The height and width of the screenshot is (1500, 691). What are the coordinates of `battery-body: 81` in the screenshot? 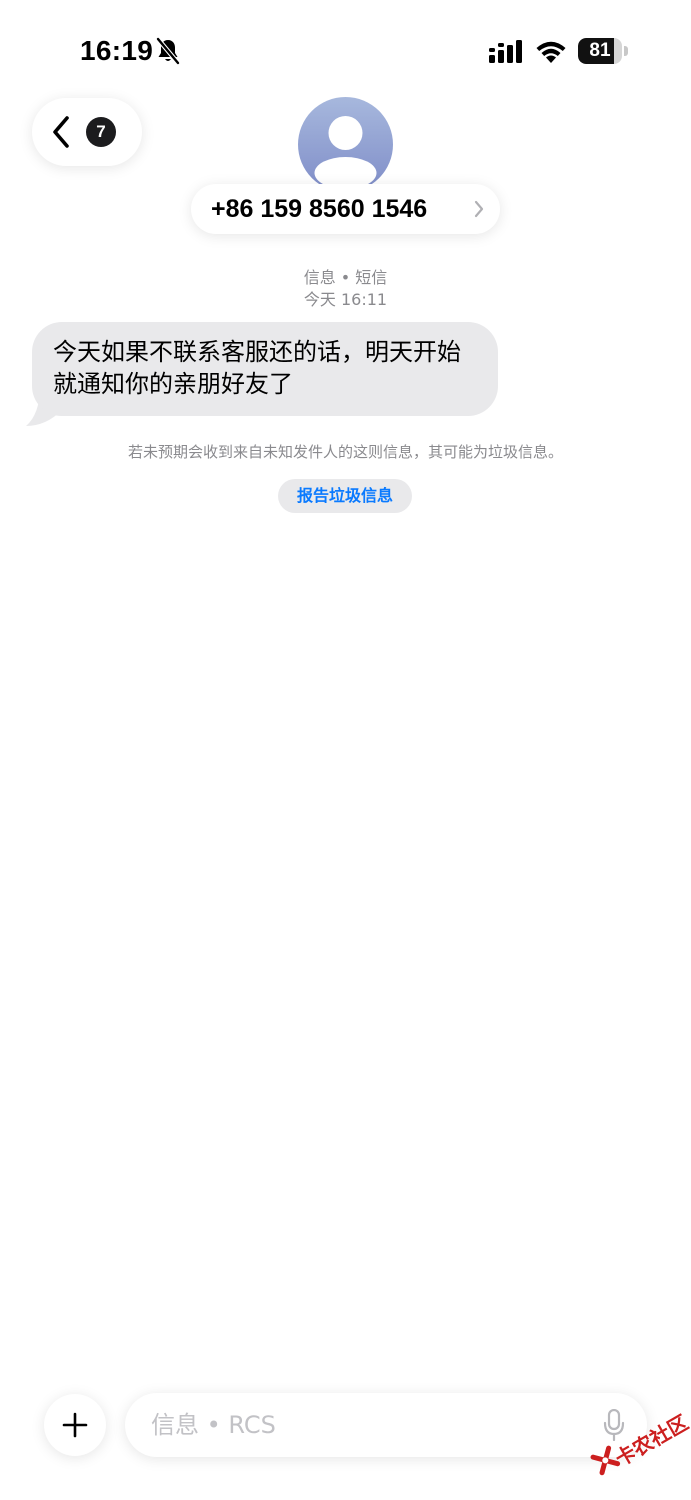 It's located at (600, 51).